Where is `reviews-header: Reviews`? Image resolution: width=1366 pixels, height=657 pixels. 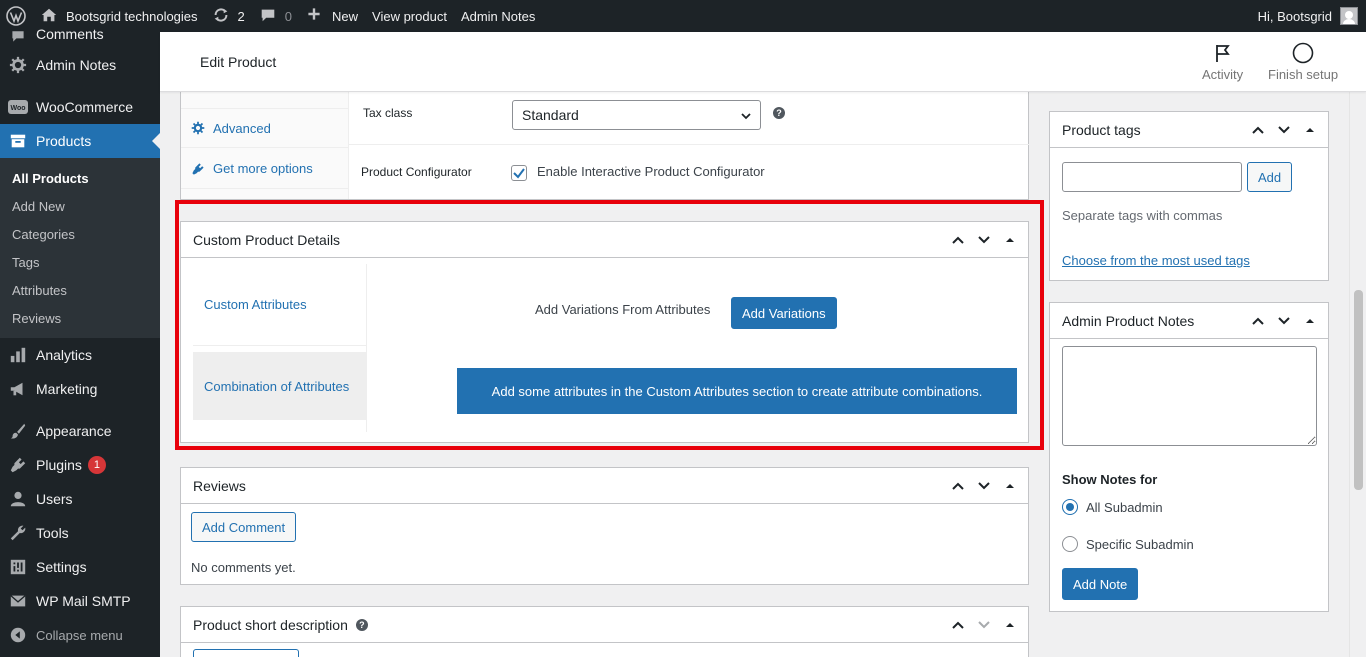
reviews-header: Reviews is located at coordinates (604, 486).